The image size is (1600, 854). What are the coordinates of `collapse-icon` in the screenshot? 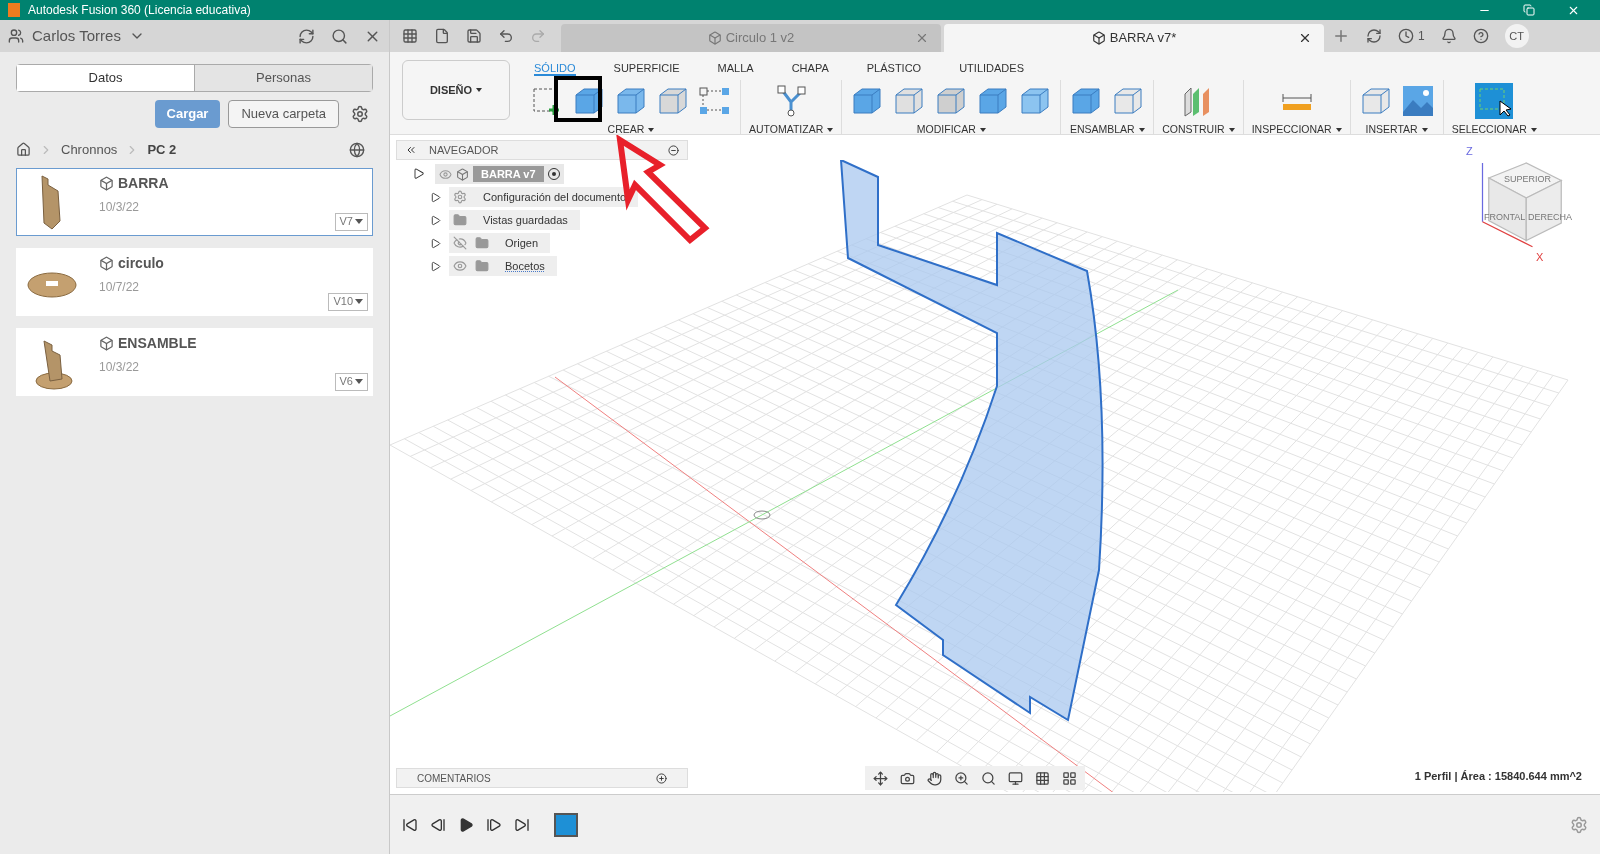 It's located at (411, 150).